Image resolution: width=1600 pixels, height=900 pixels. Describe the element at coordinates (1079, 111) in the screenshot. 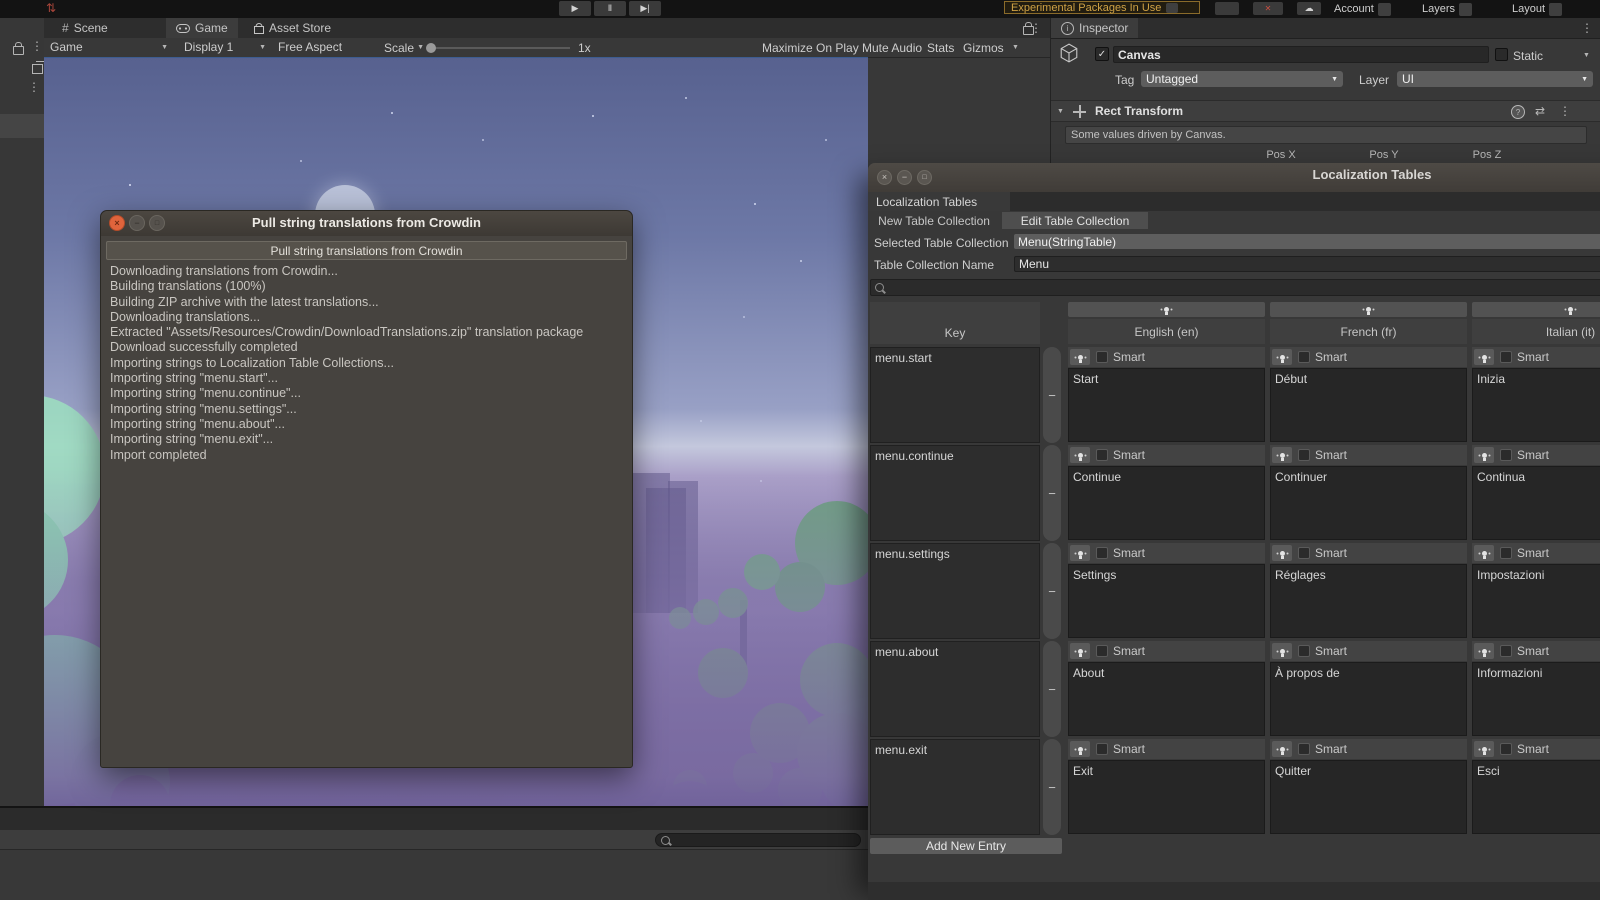

I see `anchor-presets-icon` at that location.